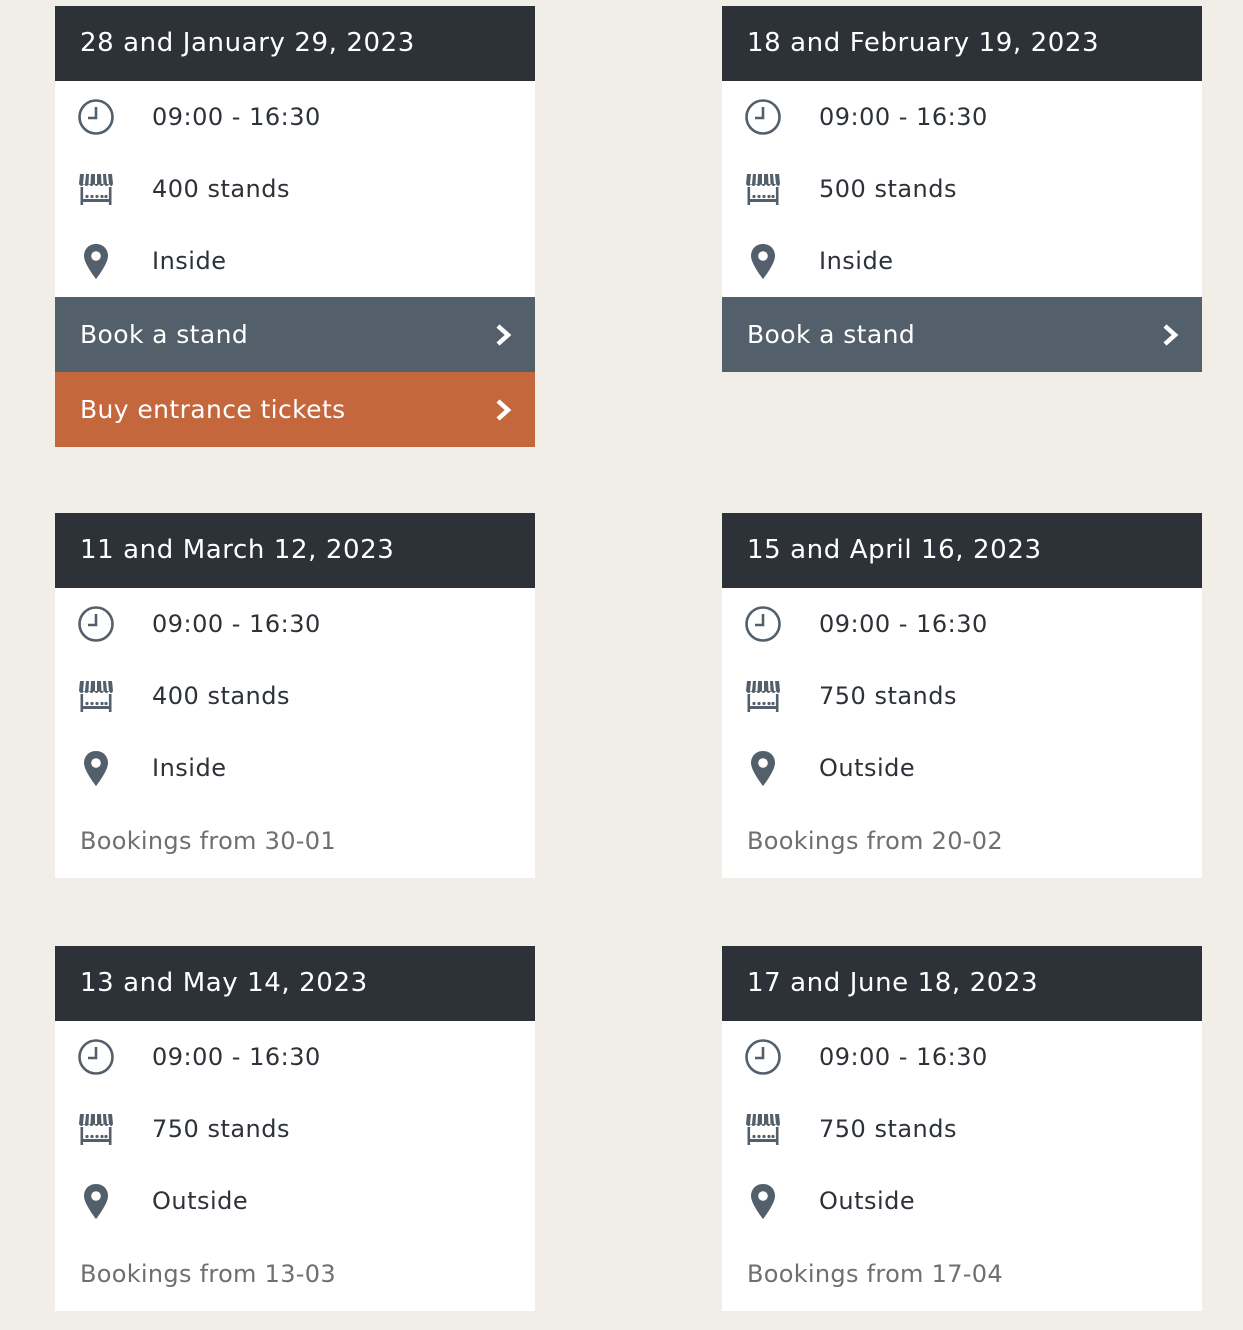 This screenshot has width=1243, height=1330. I want to click on bookings-open-date: Bookings from 17-04, so click(875, 1274).